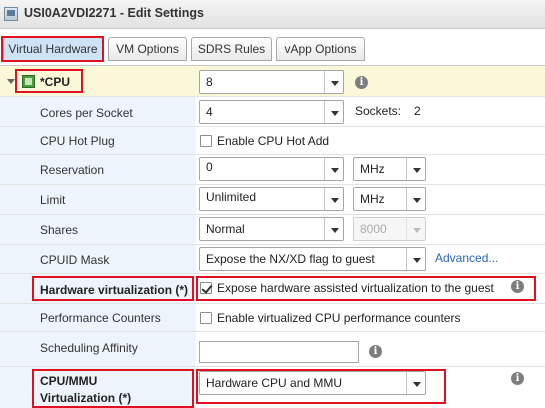 Image resolution: width=545 pixels, height=408 pixels. Describe the element at coordinates (389, 229) in the screenshot. I see `shares-amount-combobox: 8000` at that location.